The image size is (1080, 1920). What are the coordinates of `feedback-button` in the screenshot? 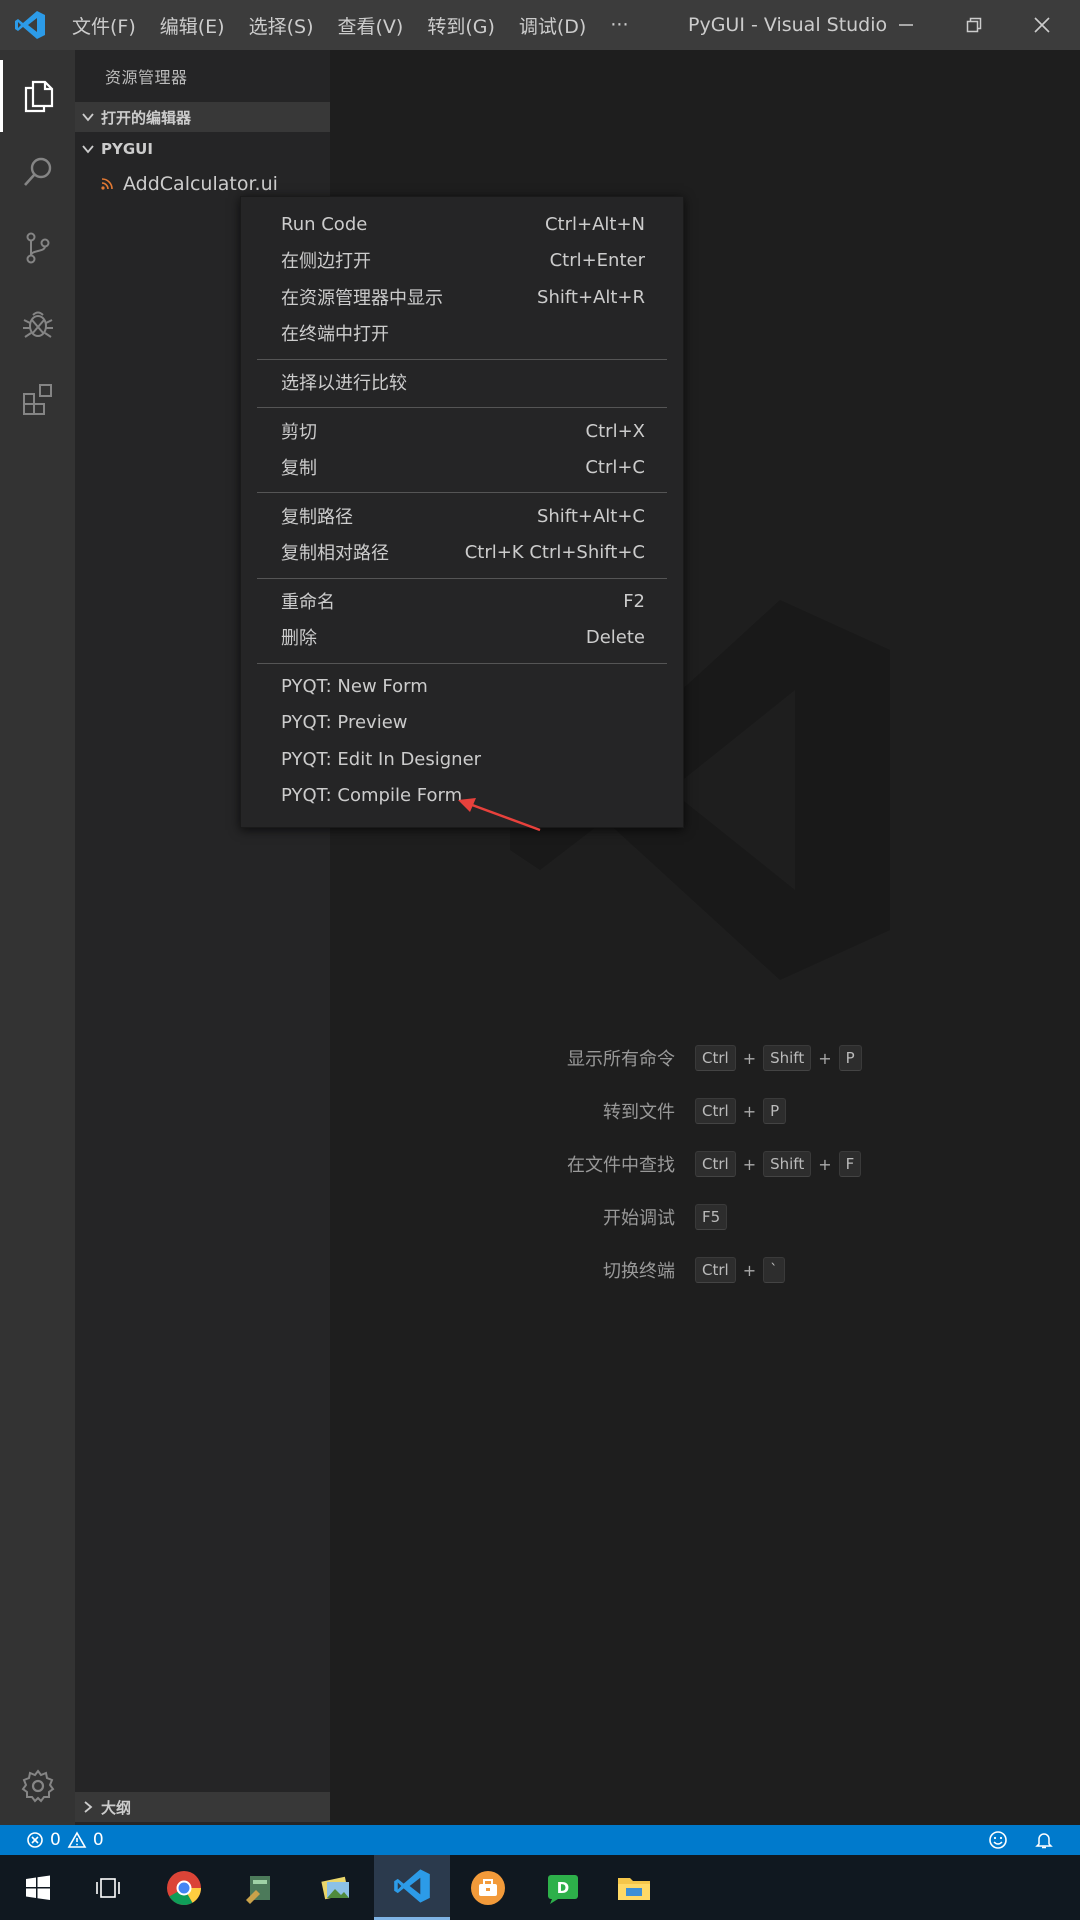 It's located at (998, 1842).